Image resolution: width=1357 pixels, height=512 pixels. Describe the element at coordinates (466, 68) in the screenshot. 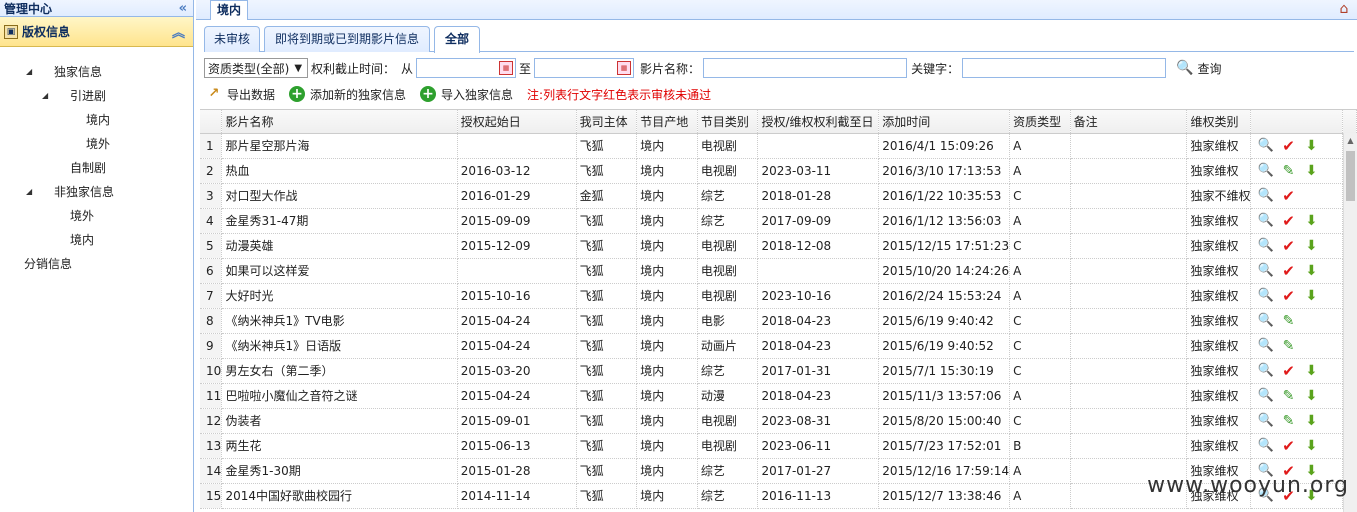

I see `date-from-input: ▦` at that location.